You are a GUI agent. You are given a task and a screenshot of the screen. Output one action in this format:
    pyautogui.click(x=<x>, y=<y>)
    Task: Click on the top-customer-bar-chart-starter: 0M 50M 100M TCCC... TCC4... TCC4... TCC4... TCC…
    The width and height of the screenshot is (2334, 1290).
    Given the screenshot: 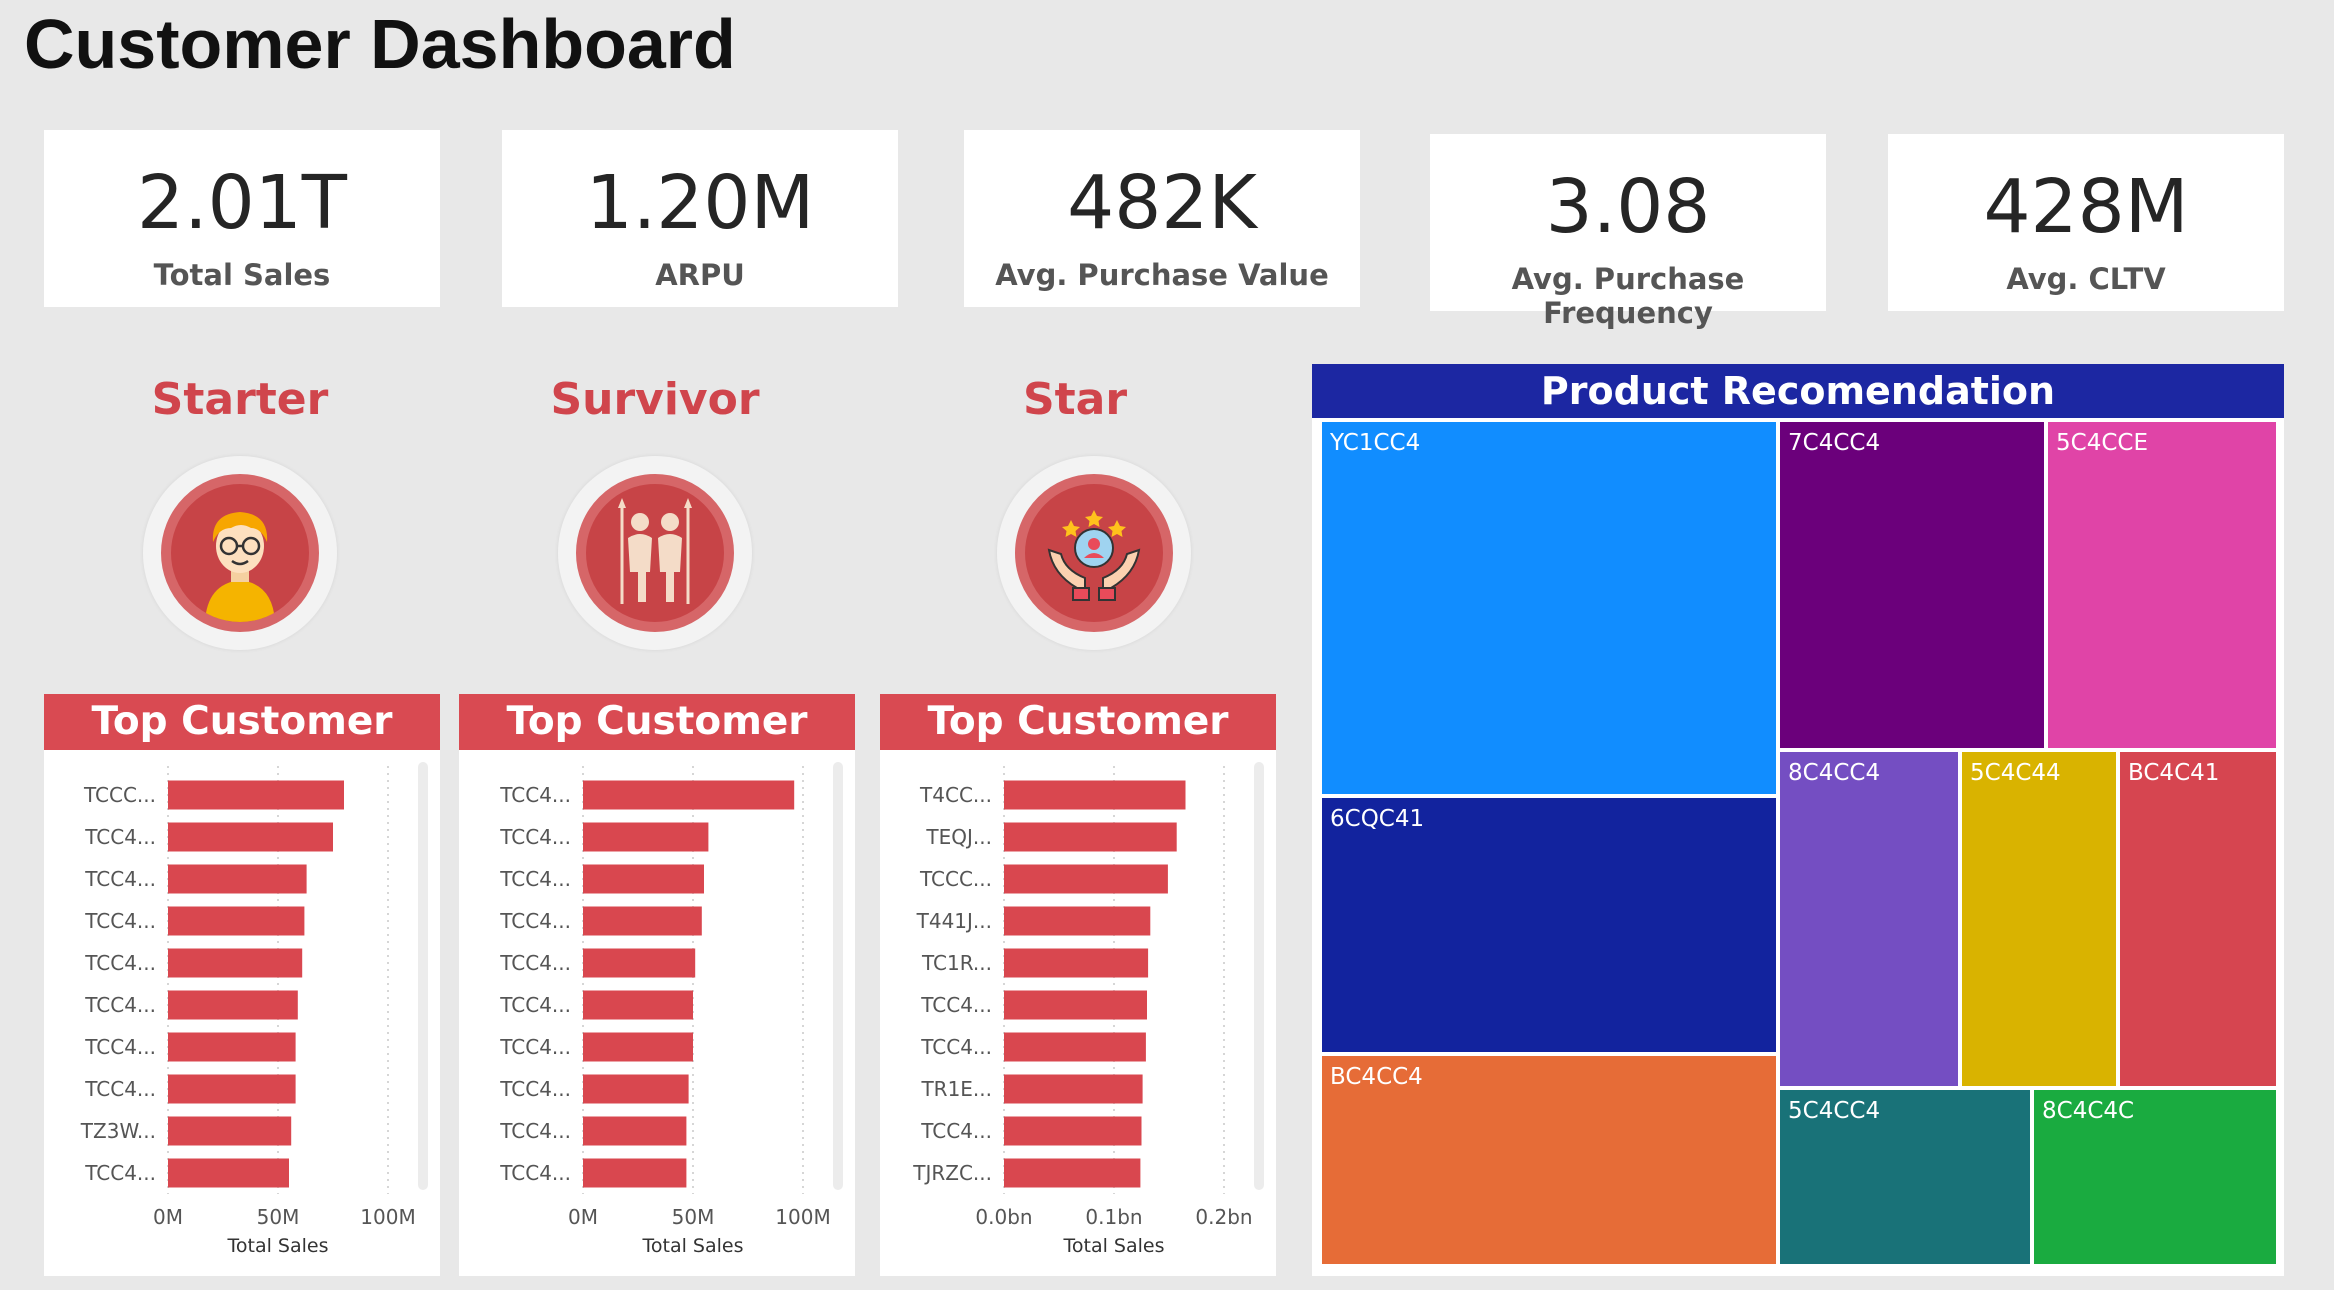 What is the action you would take?
    pyautogui.click(x=254, y=1009)
    